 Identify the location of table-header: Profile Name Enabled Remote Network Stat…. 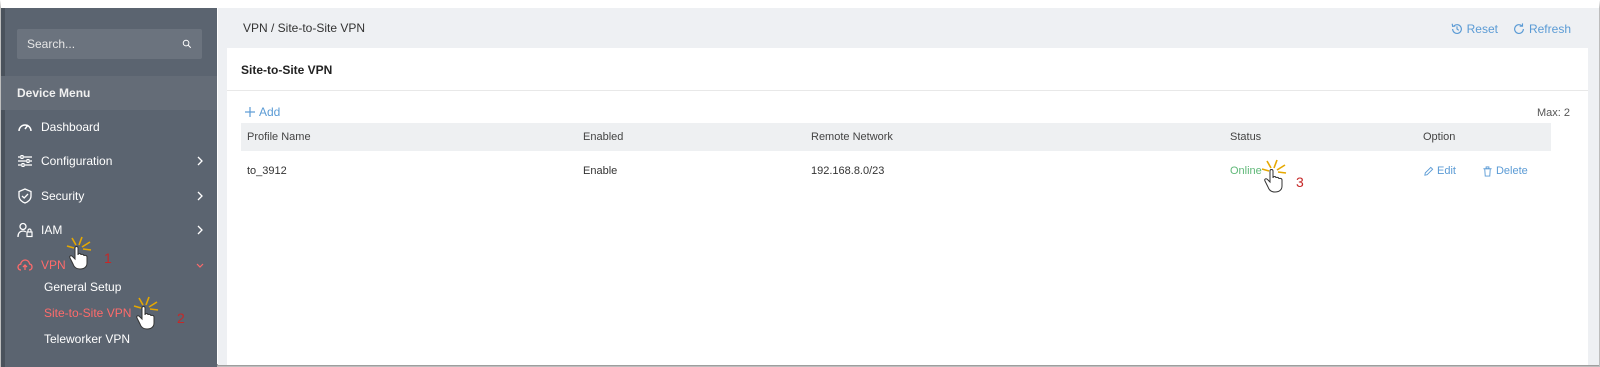
(896, 137).